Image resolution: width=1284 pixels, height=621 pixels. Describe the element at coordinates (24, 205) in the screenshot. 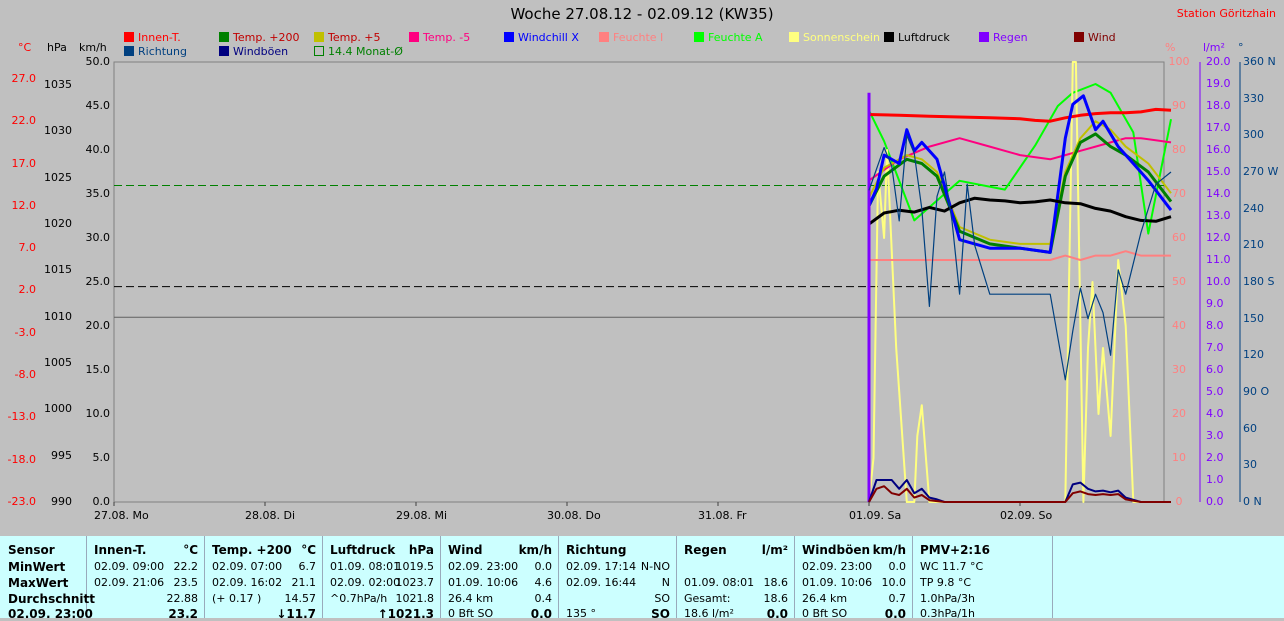

I see `temp-tick: 12.0` at that location.